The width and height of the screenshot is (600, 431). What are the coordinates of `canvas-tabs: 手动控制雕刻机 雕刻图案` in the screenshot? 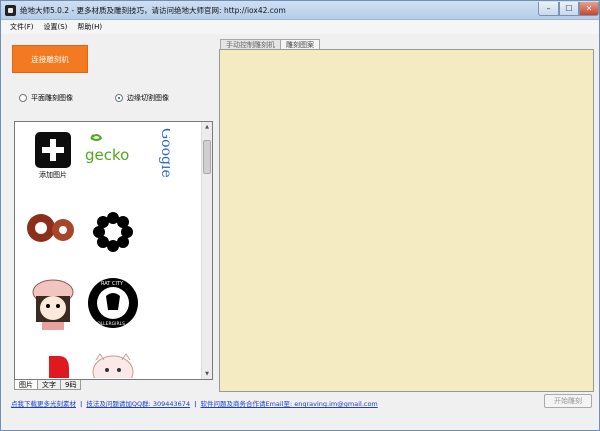 It's located at (270, 44).